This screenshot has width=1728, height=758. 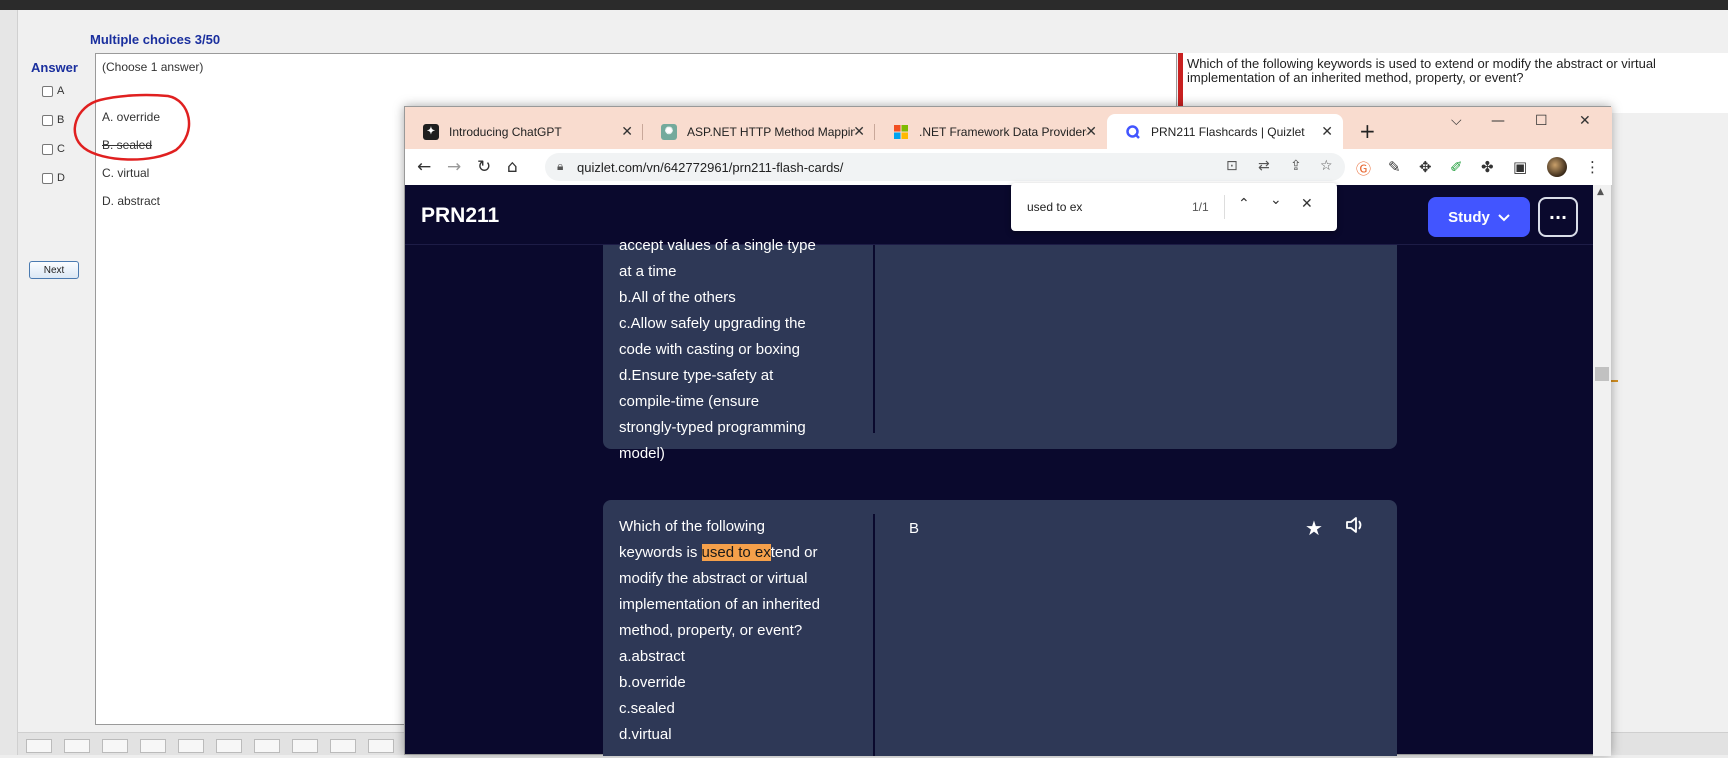 What do you see at coordinates (1276, 200) in the screenshot?
I see `find-next-chevron-down-icon: ⌄` at bounding box center [1276, 200].